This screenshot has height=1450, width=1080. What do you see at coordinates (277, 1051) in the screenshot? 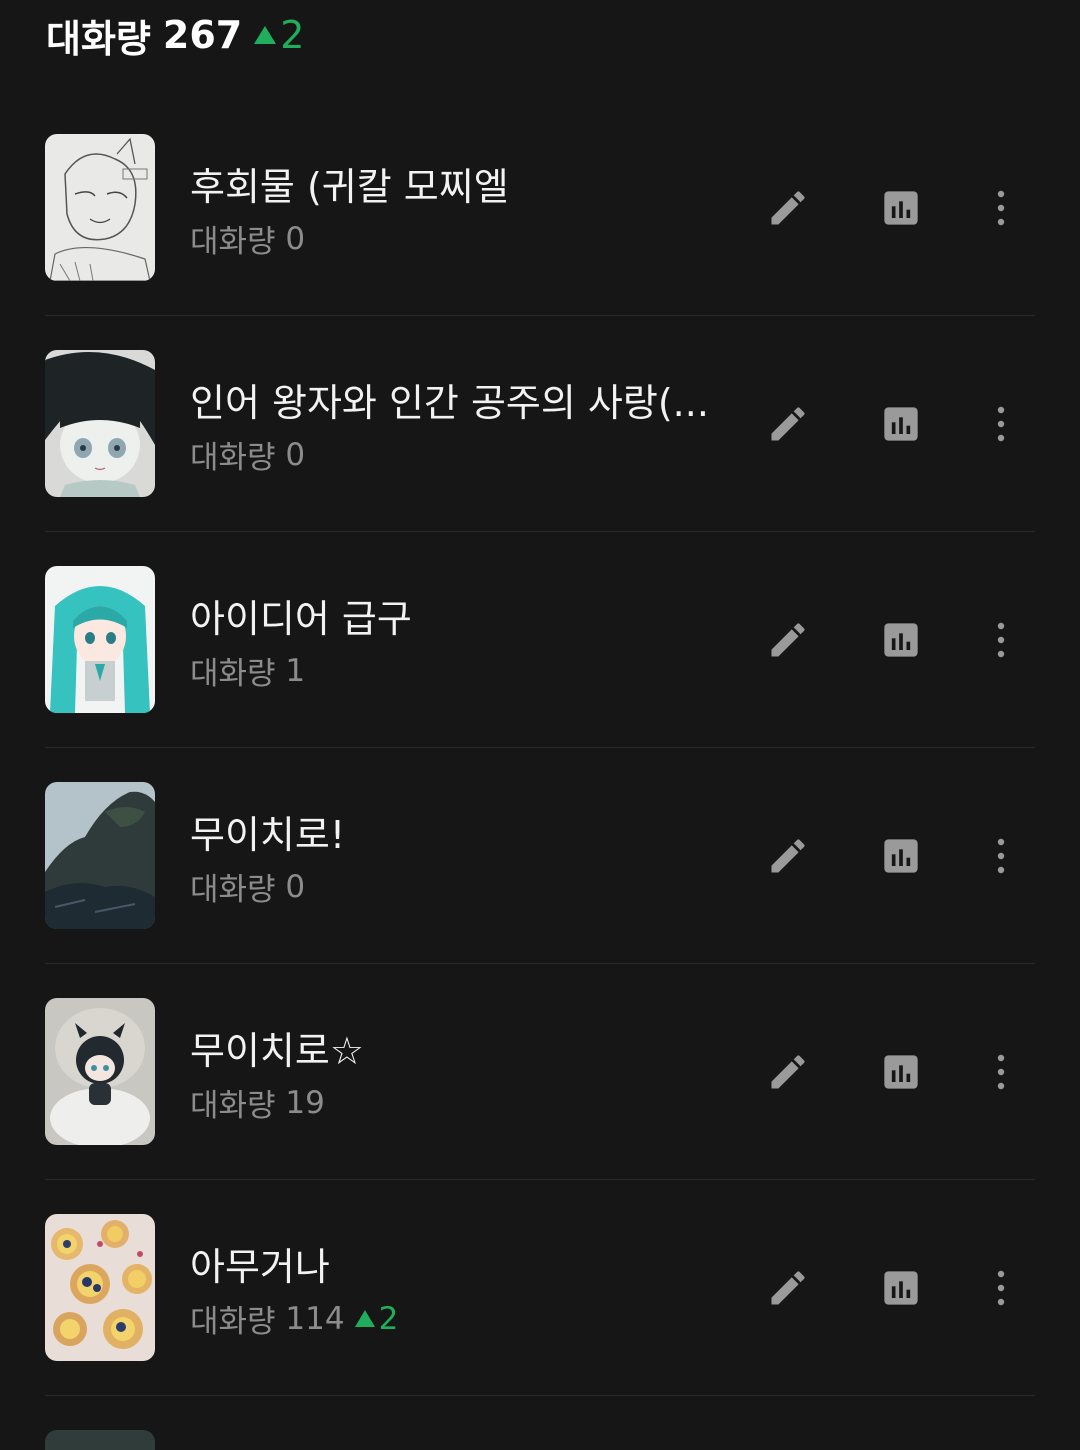
I see `item-title: 무이치로☆` at bounding box center [277, 1051].